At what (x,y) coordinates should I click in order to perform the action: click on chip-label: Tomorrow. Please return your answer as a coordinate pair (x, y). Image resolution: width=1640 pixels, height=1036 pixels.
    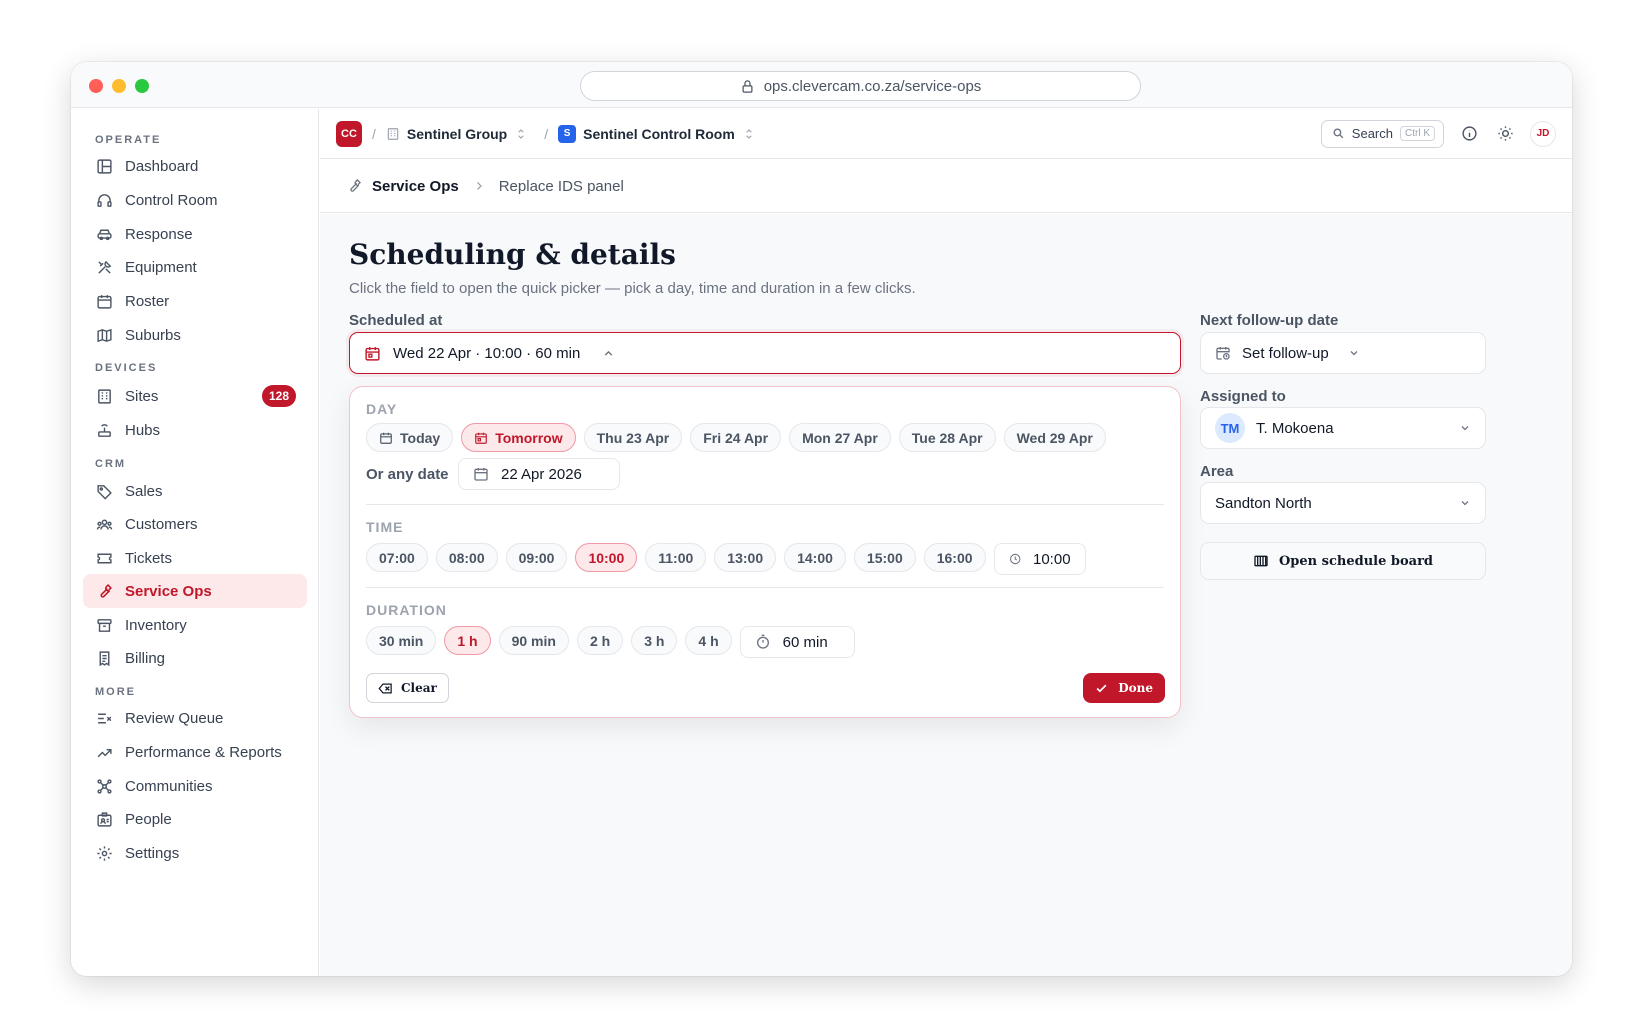
    Looking at the image, I should click on (529, 437).